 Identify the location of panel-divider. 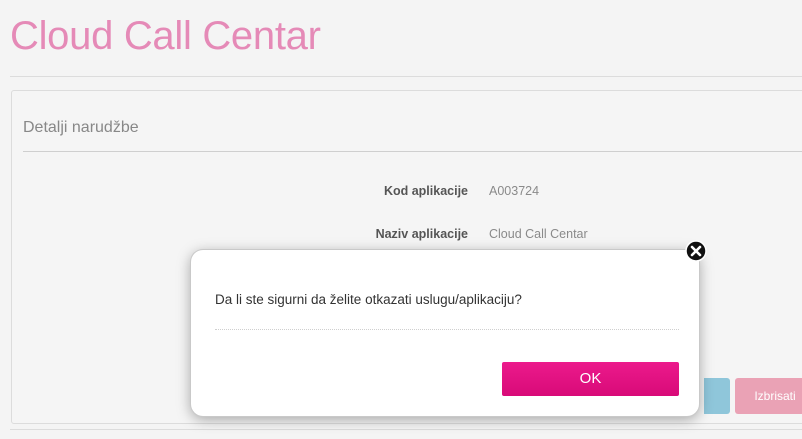
(412, 151).